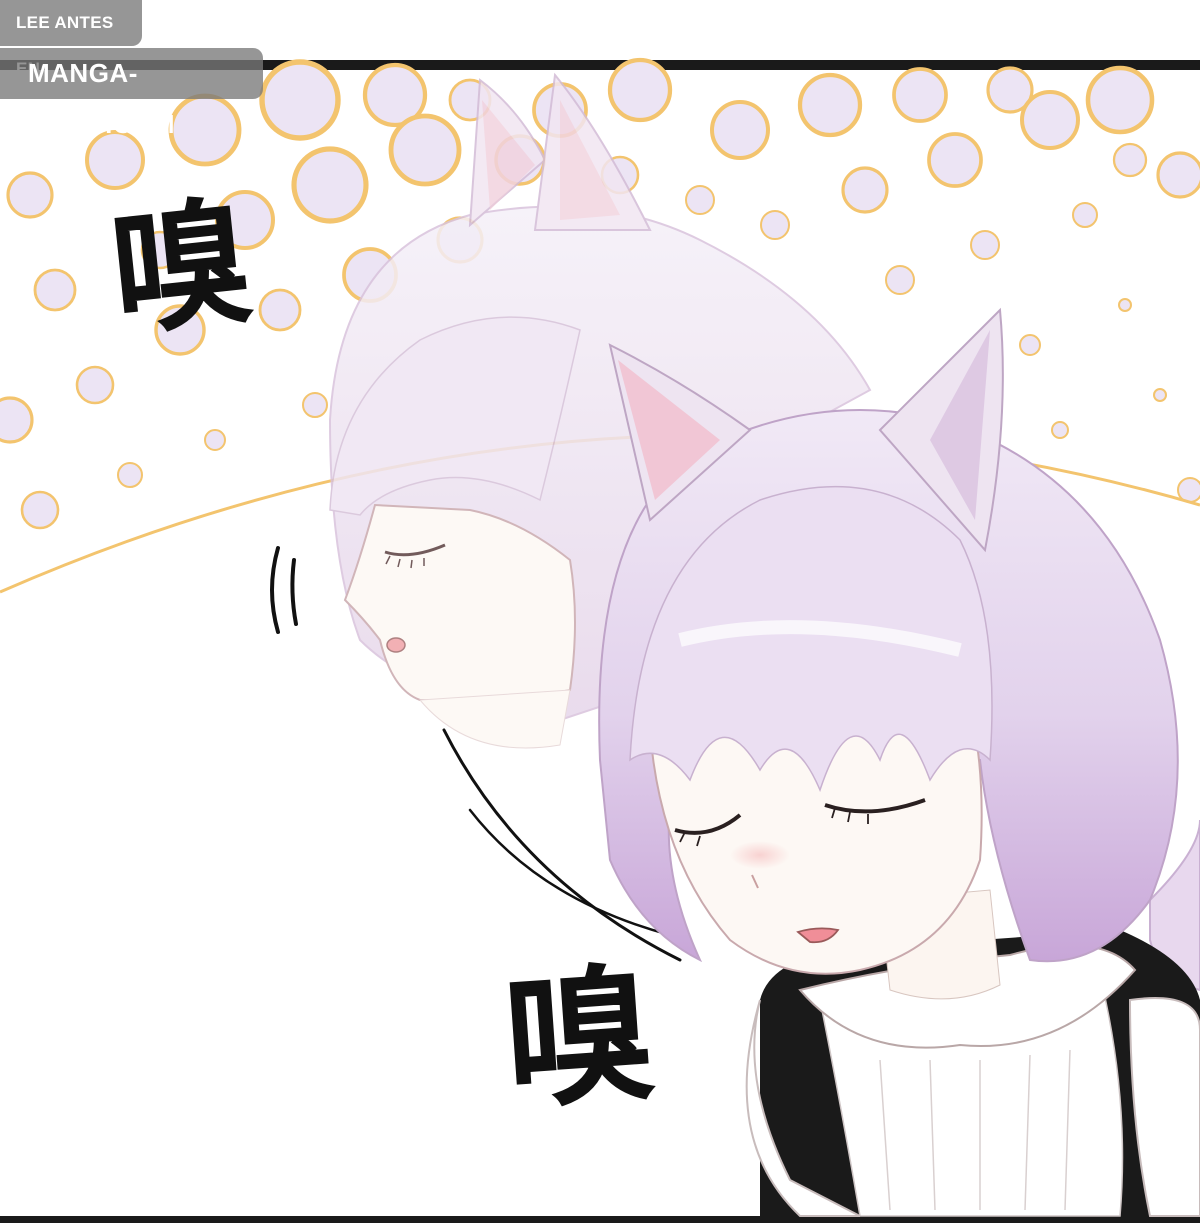 The width and height of the screenshot is (1200, 1223). What do you see at coordinates (71, 39) in the screenshot?
I see `watermark-read-first-label: LEE ANTES EN:` at bounding box center [71, 39].